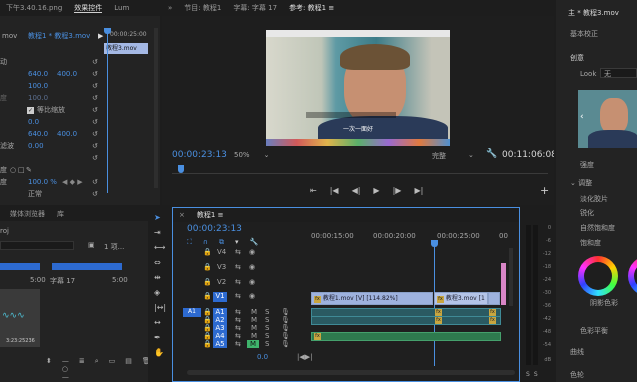 The image size is (637, 382). What do you see at coordinates (160, 232) in the screenshot?
I see `track-select-icon: ⇥` at bounding box center [160, 232].